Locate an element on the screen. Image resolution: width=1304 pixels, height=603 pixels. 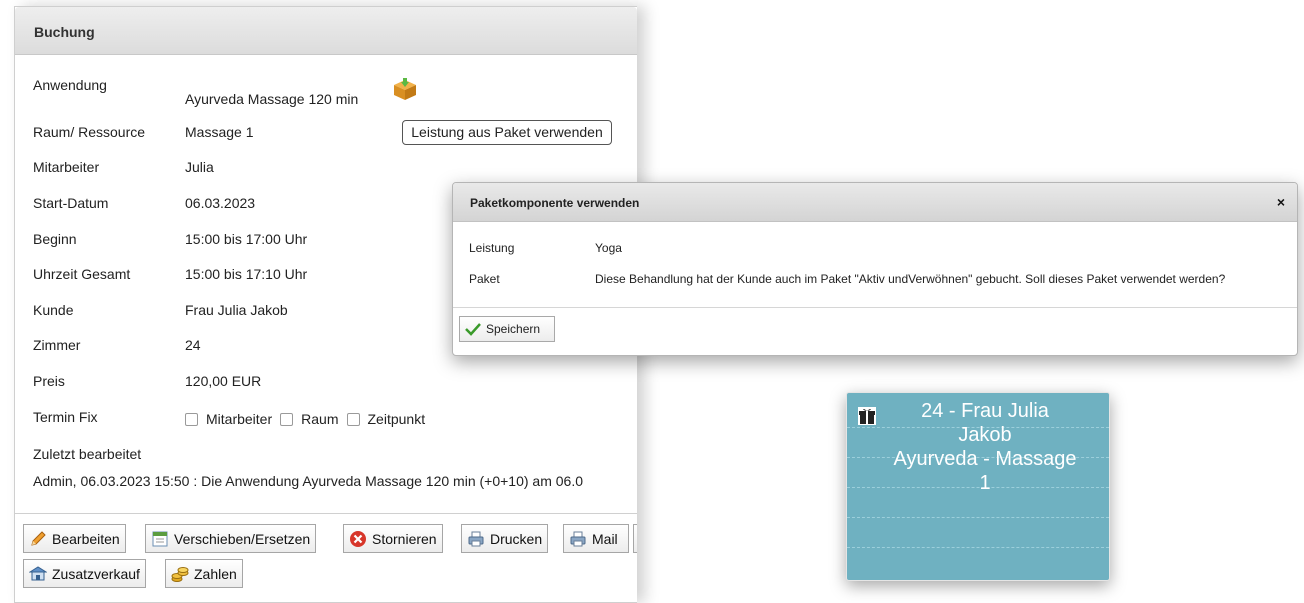
uhrzeit-gesamt-value: 15:00 bis 17:10 Uhr is located at coordinates (246, 274).